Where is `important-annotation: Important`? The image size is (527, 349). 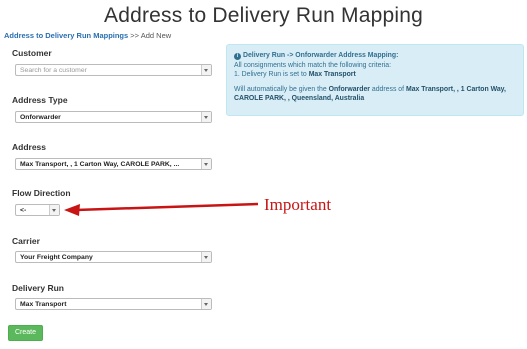 important-annotation: Important is located at coordinates (298, 204).